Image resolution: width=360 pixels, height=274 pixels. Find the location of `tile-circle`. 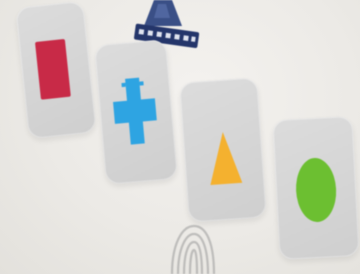

tile-circle is located at coordinates (316, 188).